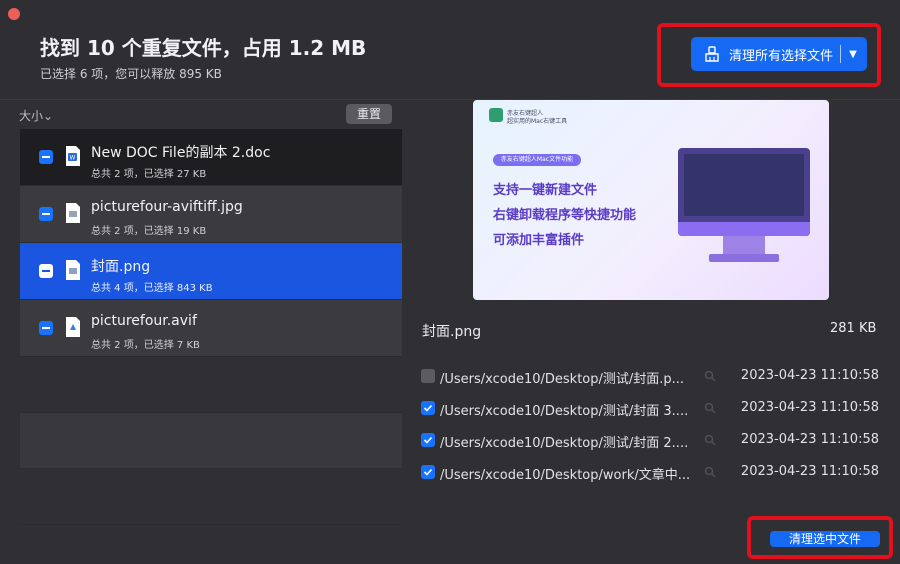 This screenshot has height=564, width=900. Describe the element at coordinates (181, 153) in the screenshot. I see `file-name: New DOC File的副本 2.doc` at that location.